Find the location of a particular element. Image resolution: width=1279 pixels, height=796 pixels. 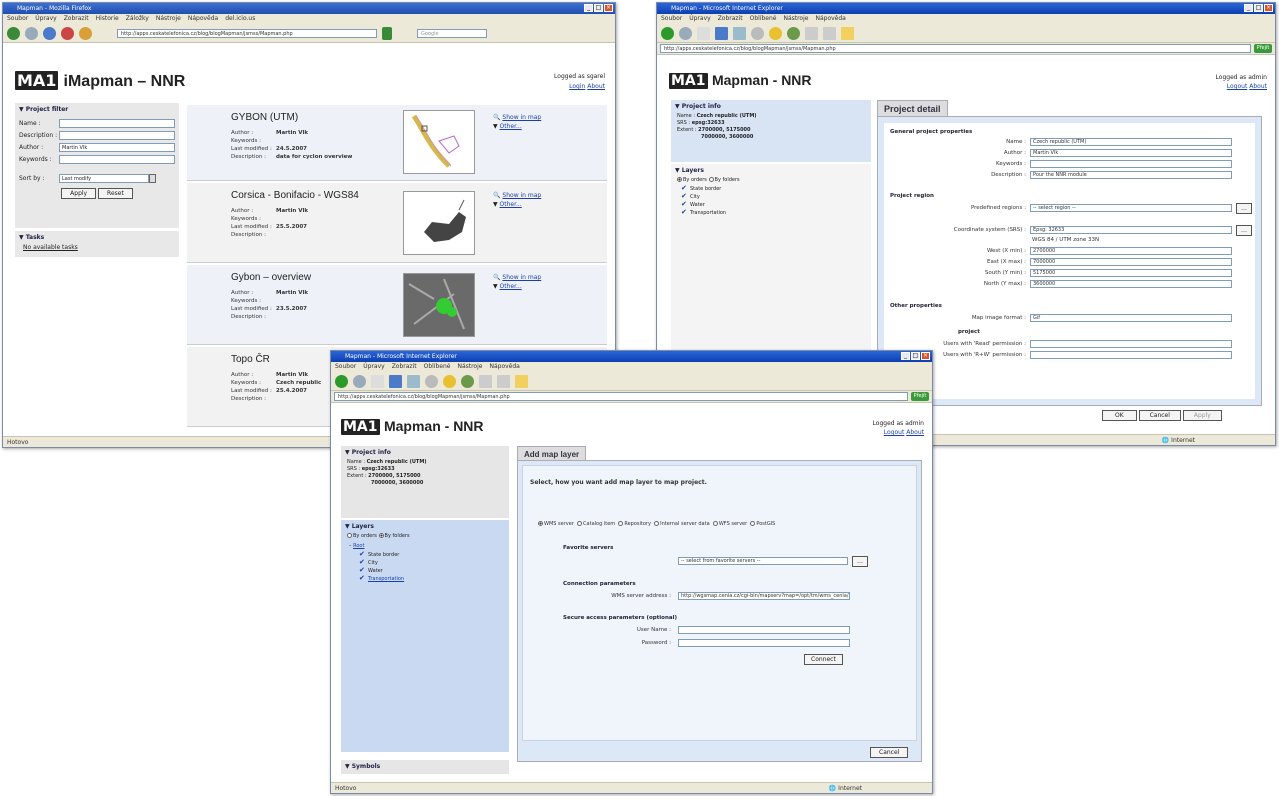

project-title: Topo ČR is located at coordinates (250, 359).